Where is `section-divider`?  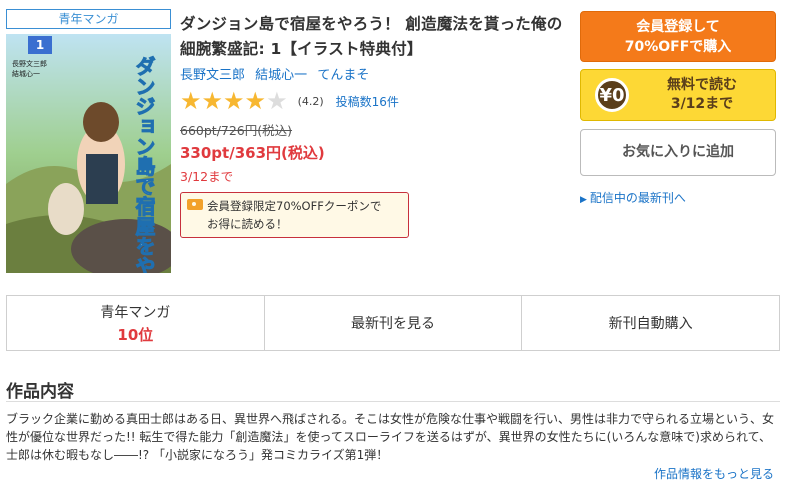
section-divider is located at coordinates (393, 401).